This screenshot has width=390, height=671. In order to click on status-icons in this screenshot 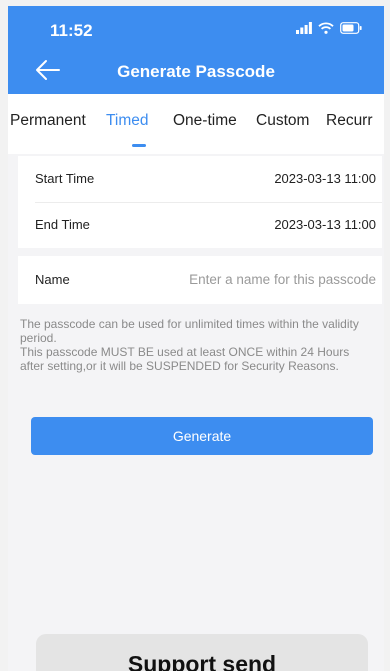, I will do `click(329, 28)`.